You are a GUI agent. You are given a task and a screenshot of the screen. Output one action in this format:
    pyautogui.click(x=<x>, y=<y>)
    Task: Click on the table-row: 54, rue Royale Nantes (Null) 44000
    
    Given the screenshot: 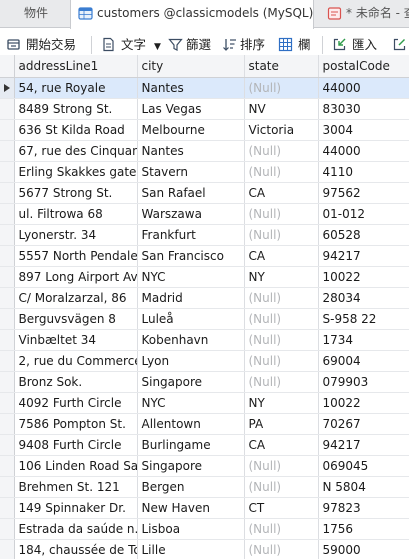 What is the action you would take?
    pyautogui.click(x=204, y=88)
    